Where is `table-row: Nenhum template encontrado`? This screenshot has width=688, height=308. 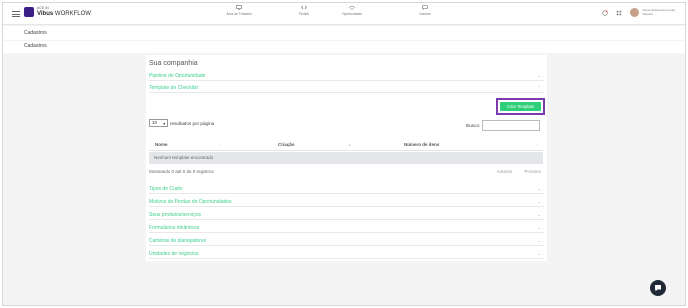 table-row: Nenhum template encontrado is located at coordinates (346, 158).